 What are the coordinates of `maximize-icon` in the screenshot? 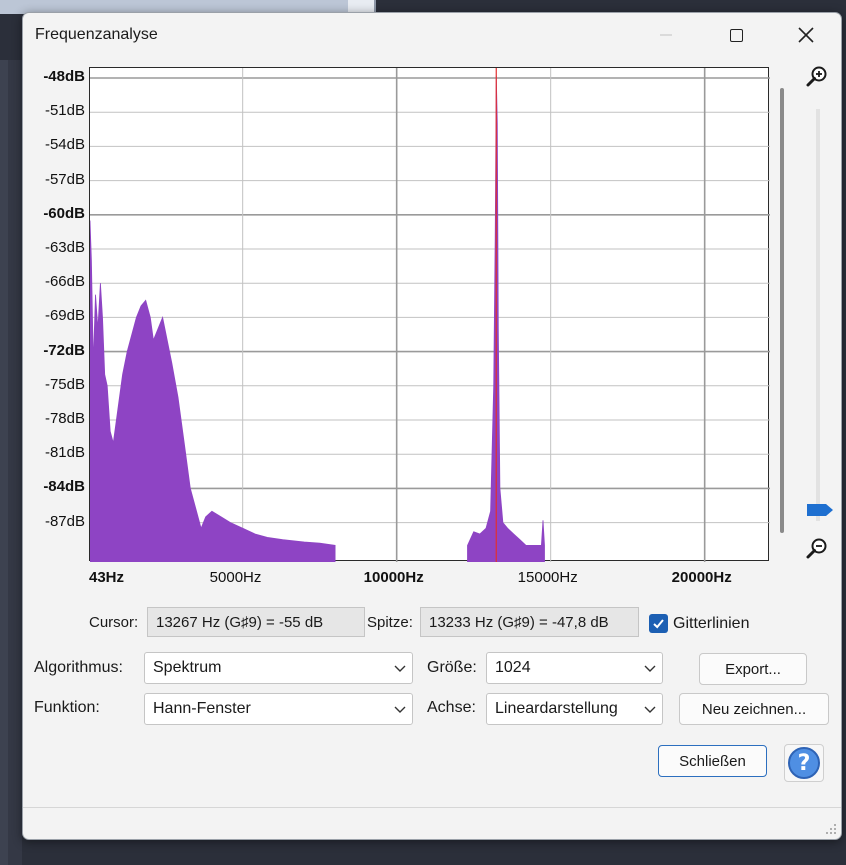 It's located at (736, 35).